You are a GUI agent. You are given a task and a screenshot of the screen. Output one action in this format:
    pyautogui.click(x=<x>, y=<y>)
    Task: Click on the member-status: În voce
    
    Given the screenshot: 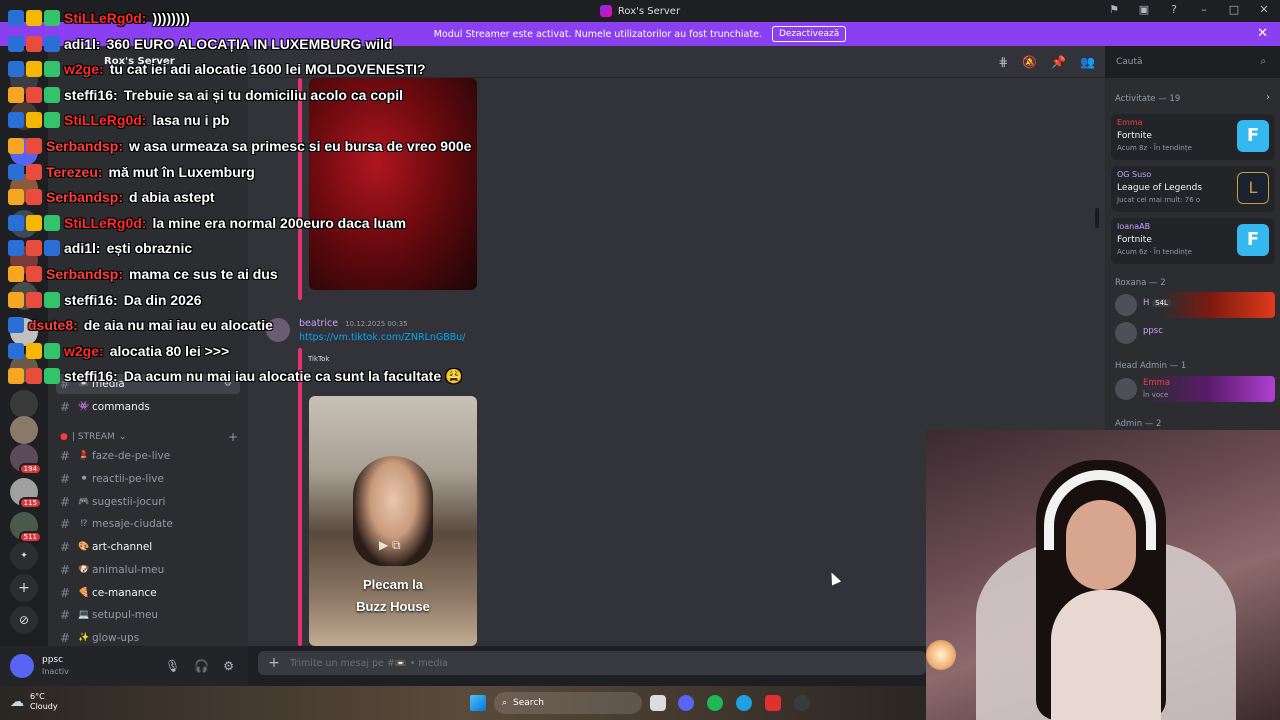 What is the action you would take?
    pyautogui.click(x=1156, y=395)
    